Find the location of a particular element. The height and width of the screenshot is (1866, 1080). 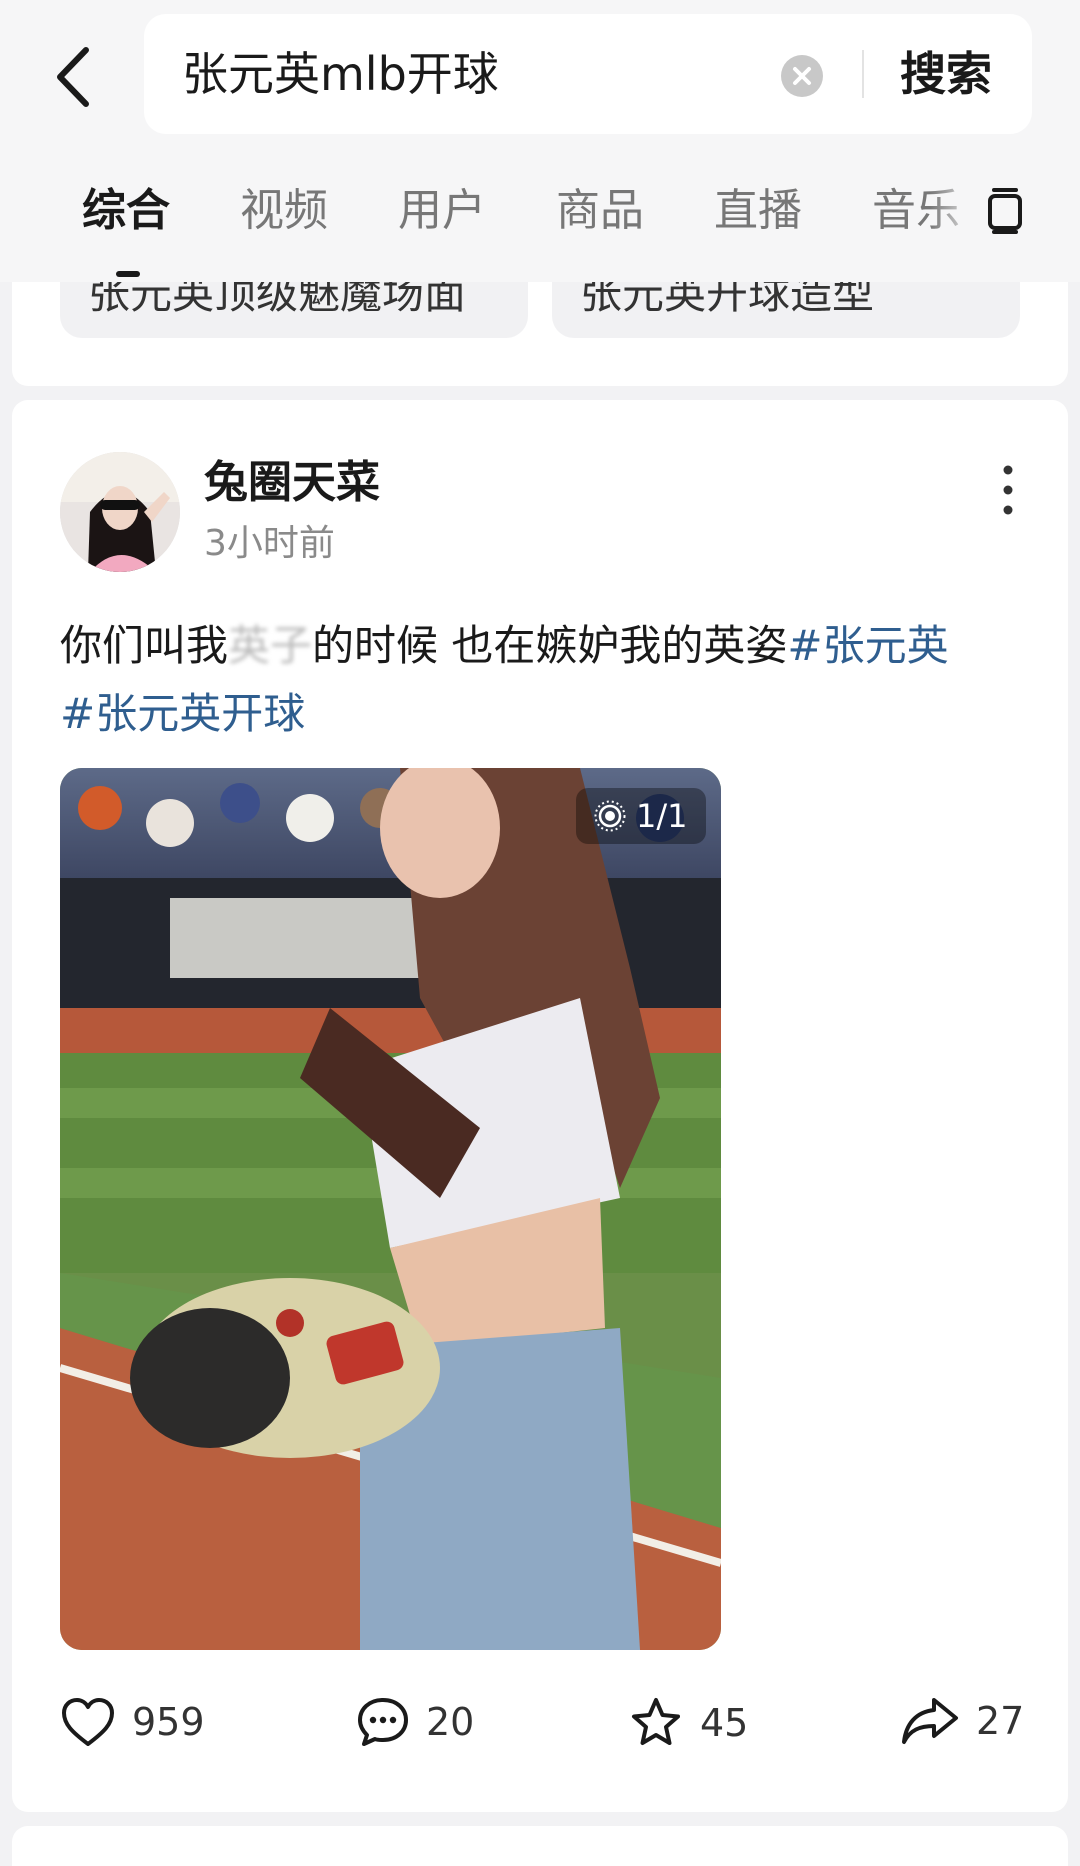

tab-fade is located at coordinates (955, 215).